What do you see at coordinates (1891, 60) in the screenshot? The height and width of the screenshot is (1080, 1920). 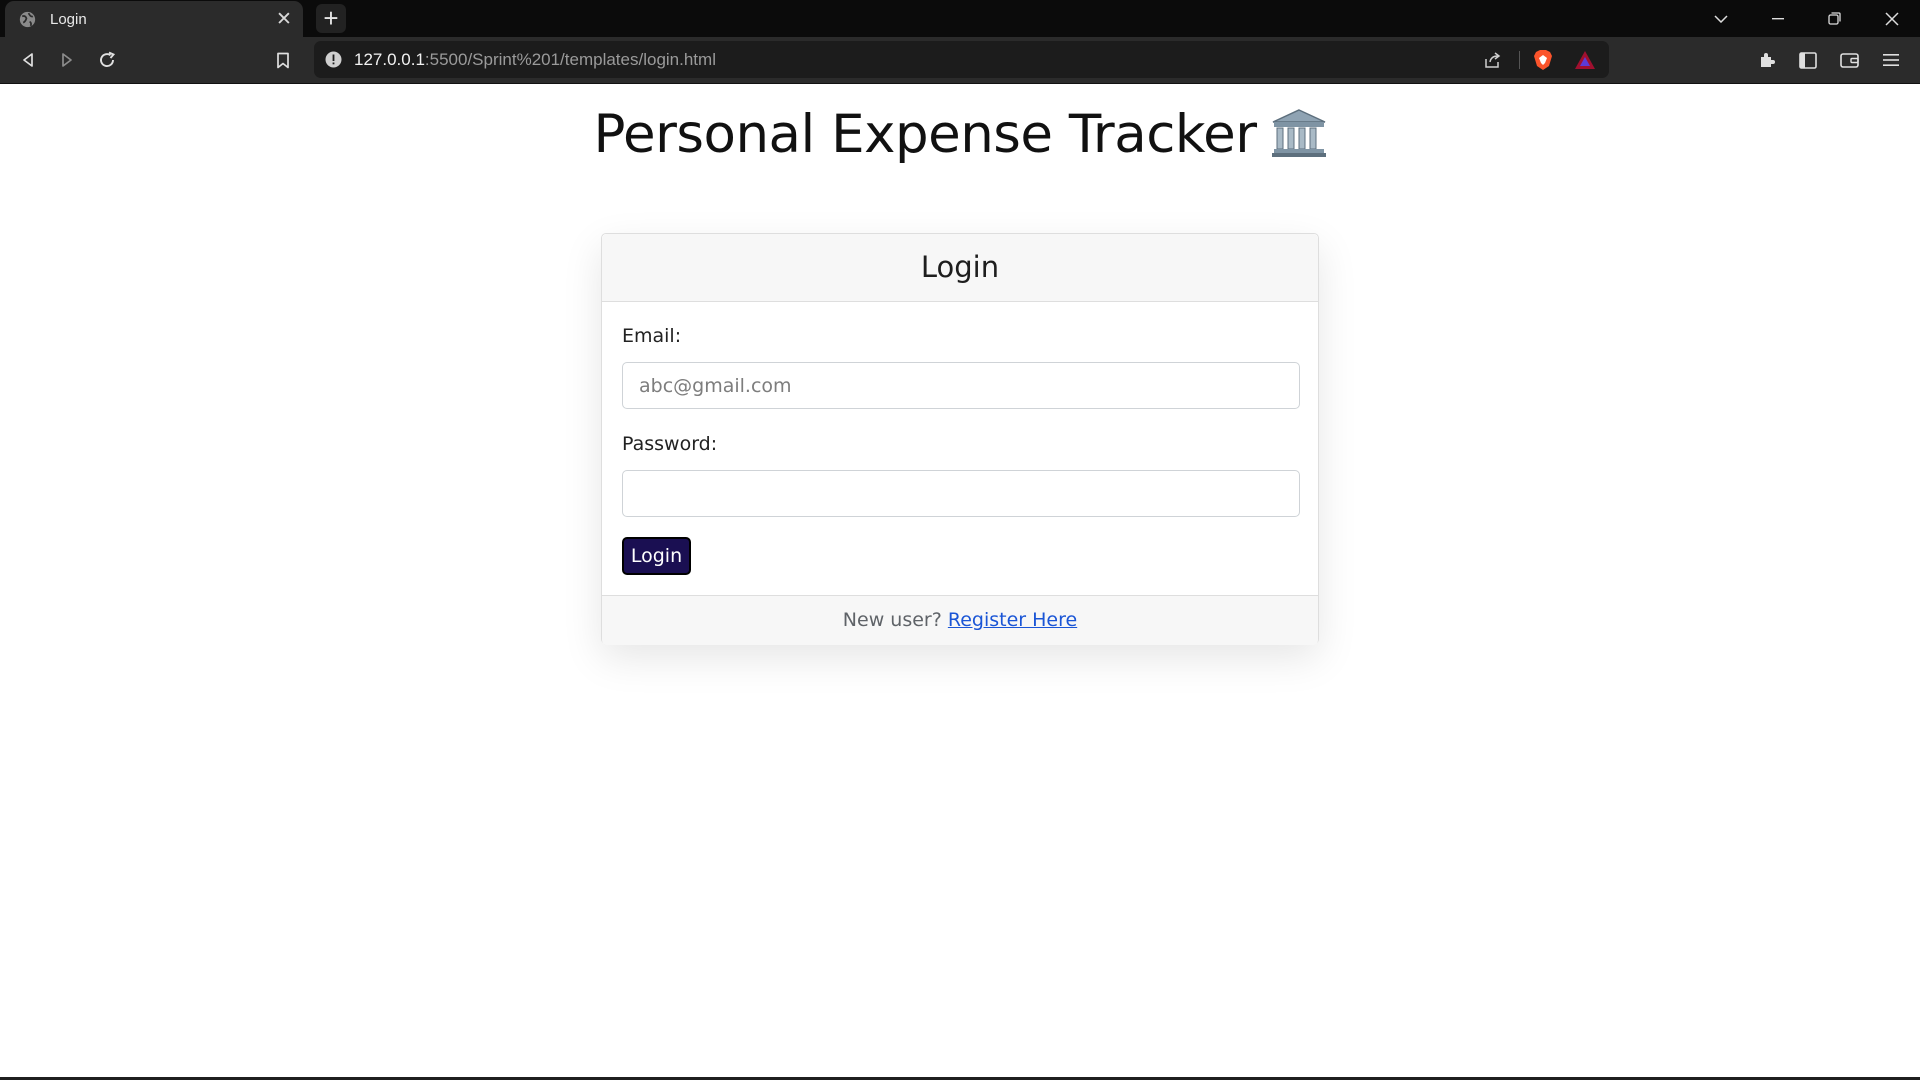 I see `menu-icon` at bounding box center [1891, 60].